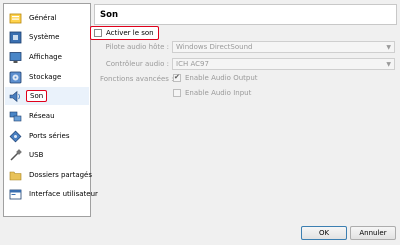 This screenshot has height=245, width=400. I want to click on network-icon, so click(15, 116).